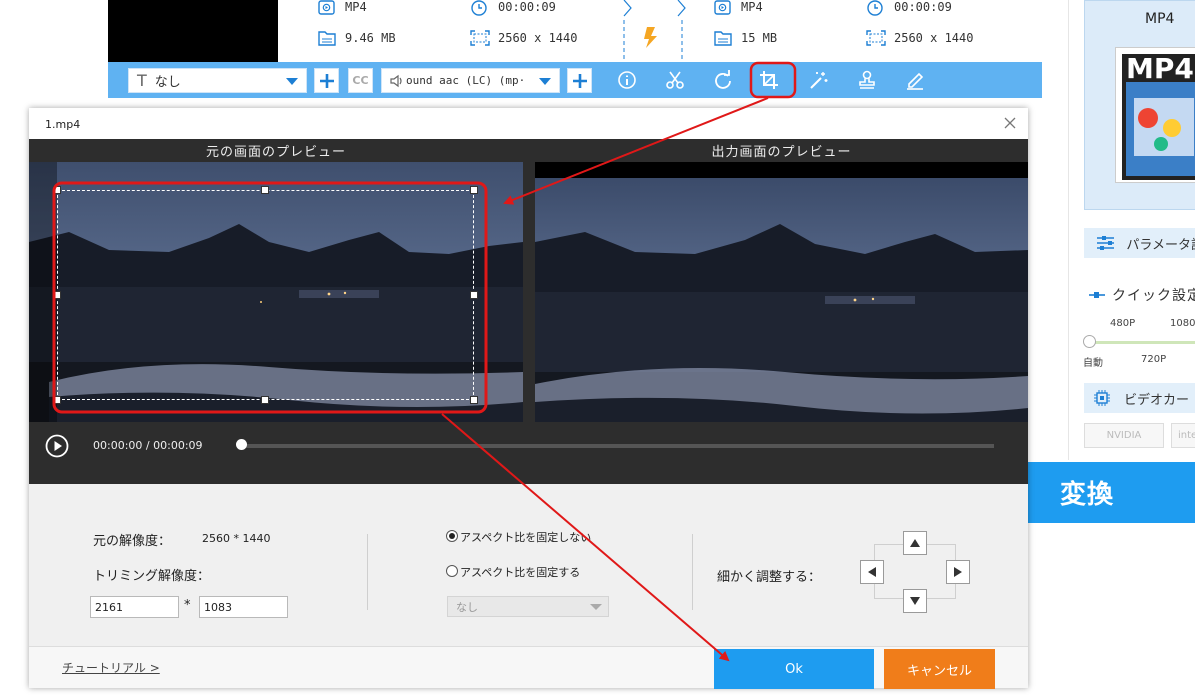 The height and width of the screenshot is (695, 1195). Describe the element at coordinates (1106, 243) in the screenshot. I see `sliders-icon` at that location.